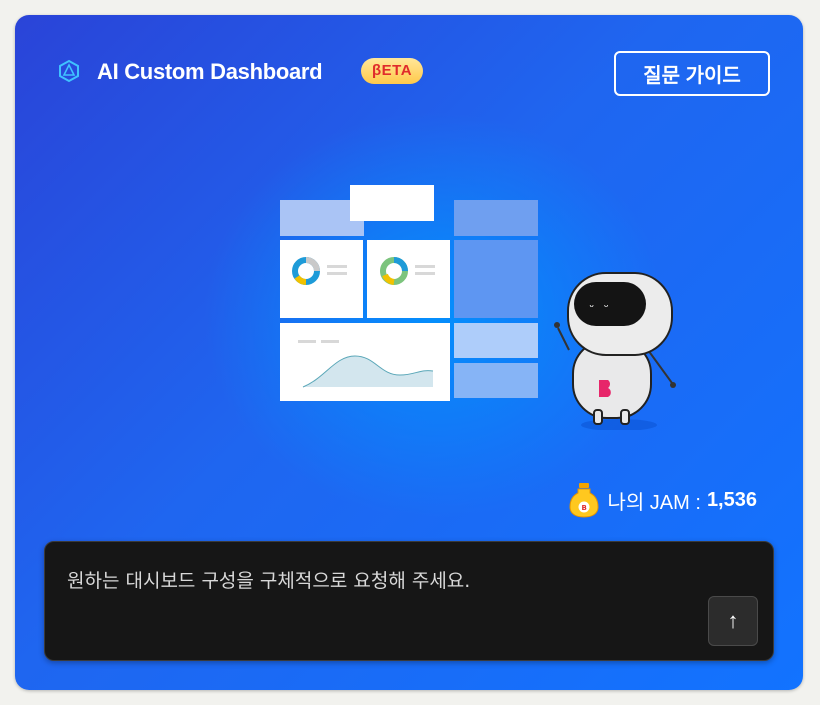 This screenshot has height=705, width=820. What do you see at coordinates (377, 596) in the screenshot?
I see `prompt-input` at bounding box center [377, 596].